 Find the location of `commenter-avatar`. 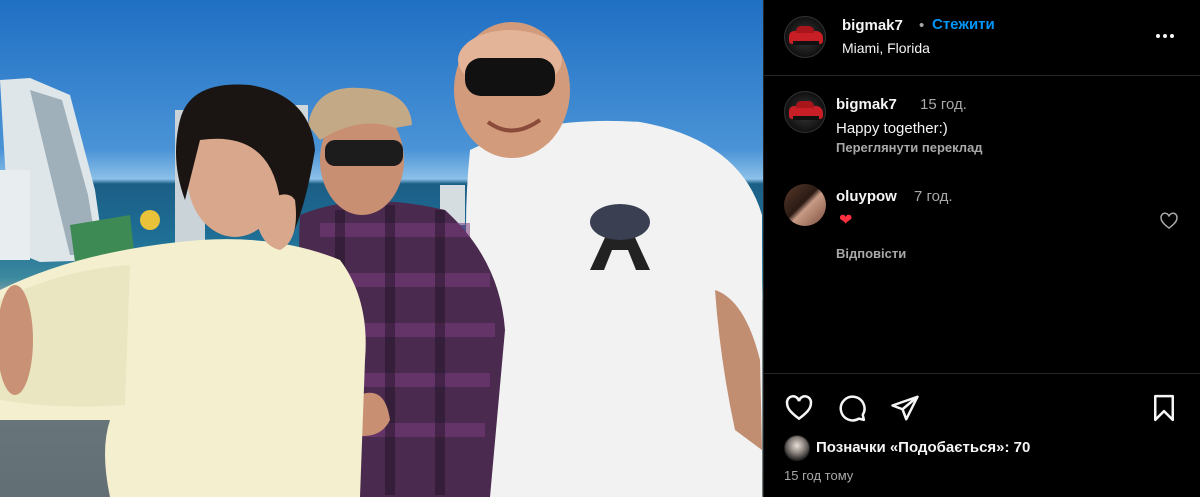

commenter-avatar is located at coordinates (805, 205).